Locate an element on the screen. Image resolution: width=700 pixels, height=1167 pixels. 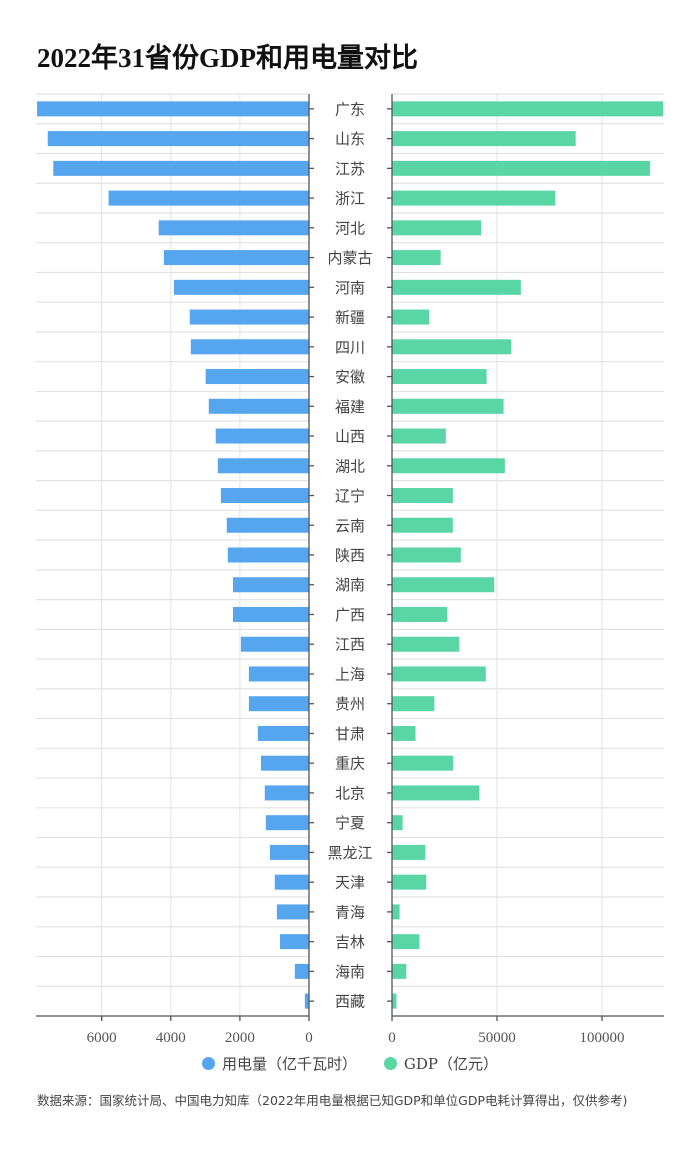
category-label: 黑龙江 is located at coordinates (349, 853).